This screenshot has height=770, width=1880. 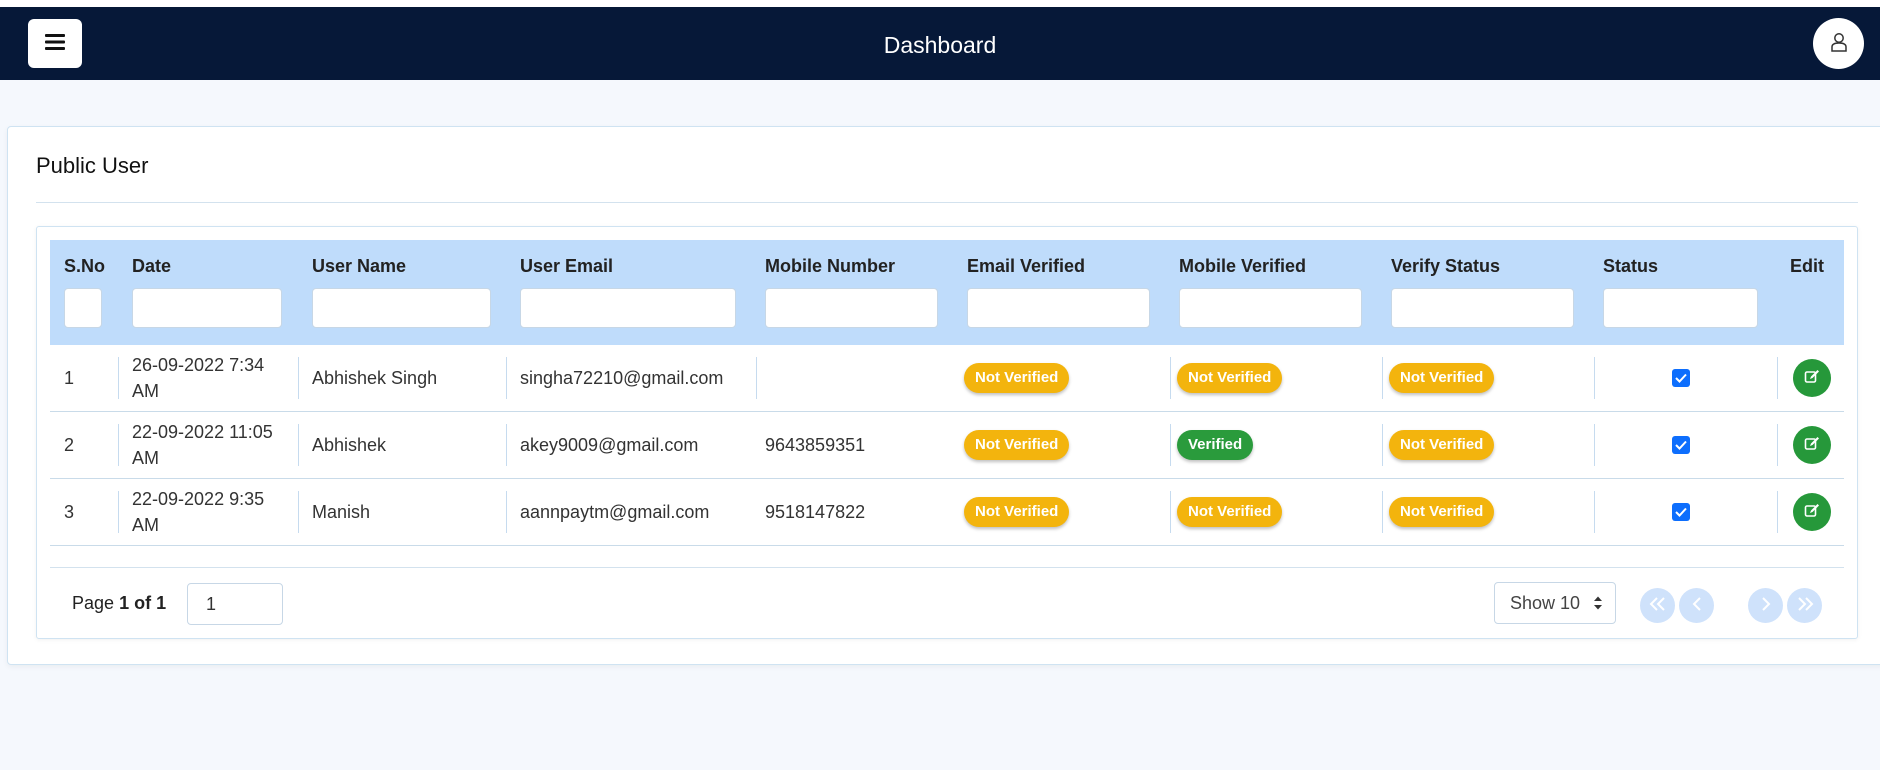 I want to click on page-title: Dashboard, so click(x=940, y=45).